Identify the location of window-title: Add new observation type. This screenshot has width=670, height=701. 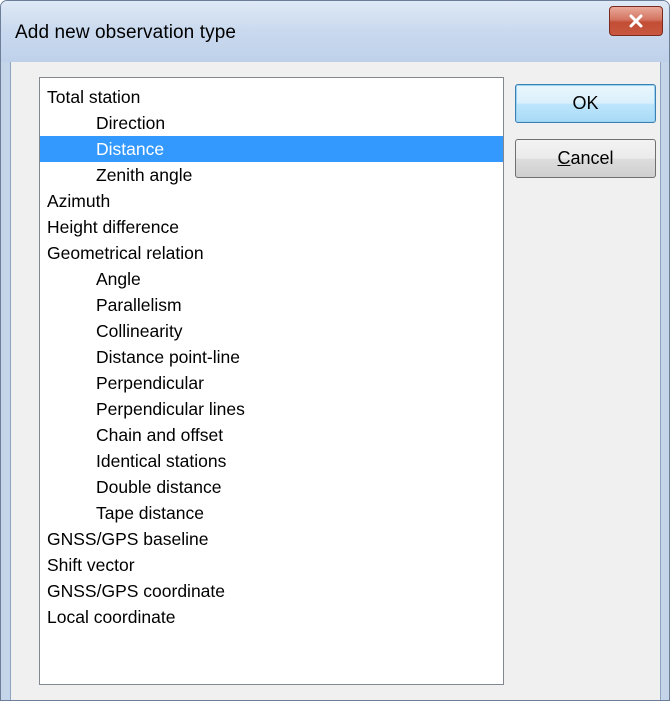
(126, 32).